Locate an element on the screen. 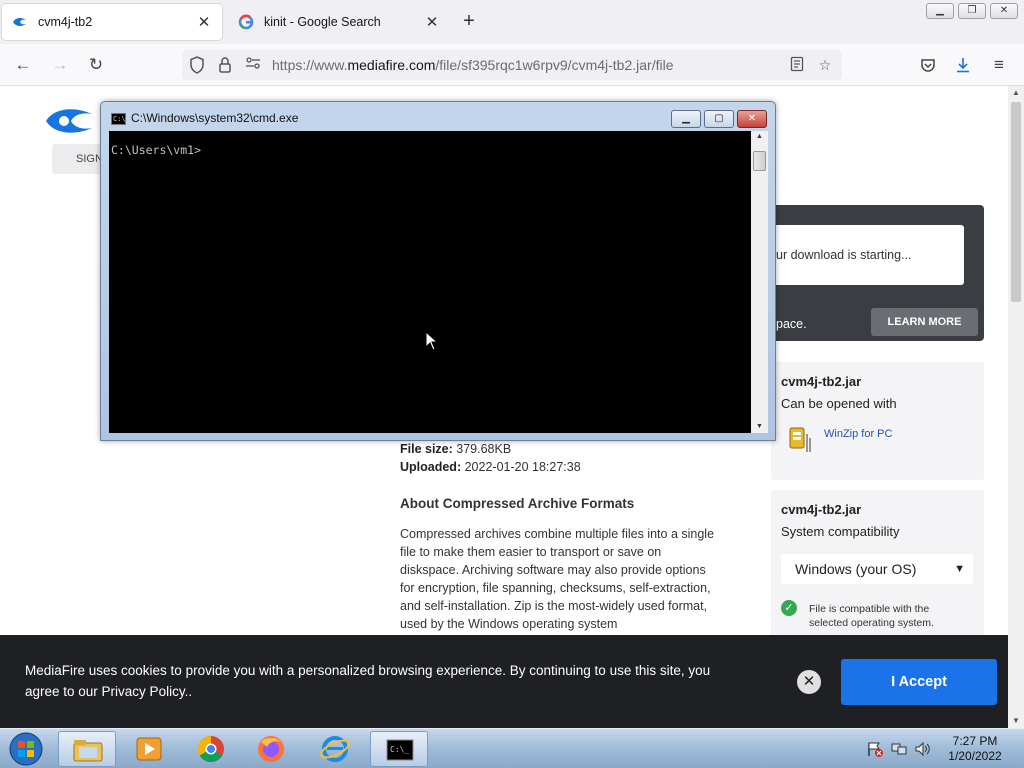 The height and width of the screenshot is (768, 1024). os-select: Windows (your OS) ▼ is located at coordinates (877, 569).